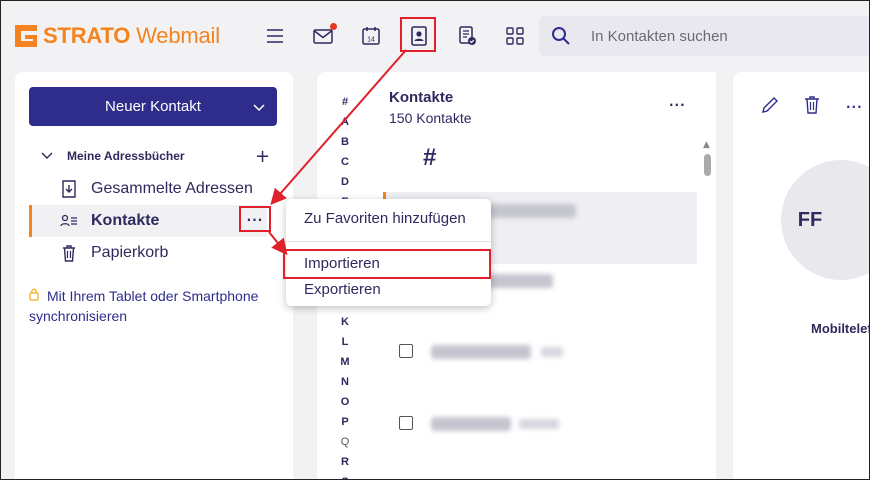  I want to click on lock-icon, so click(34, 296).